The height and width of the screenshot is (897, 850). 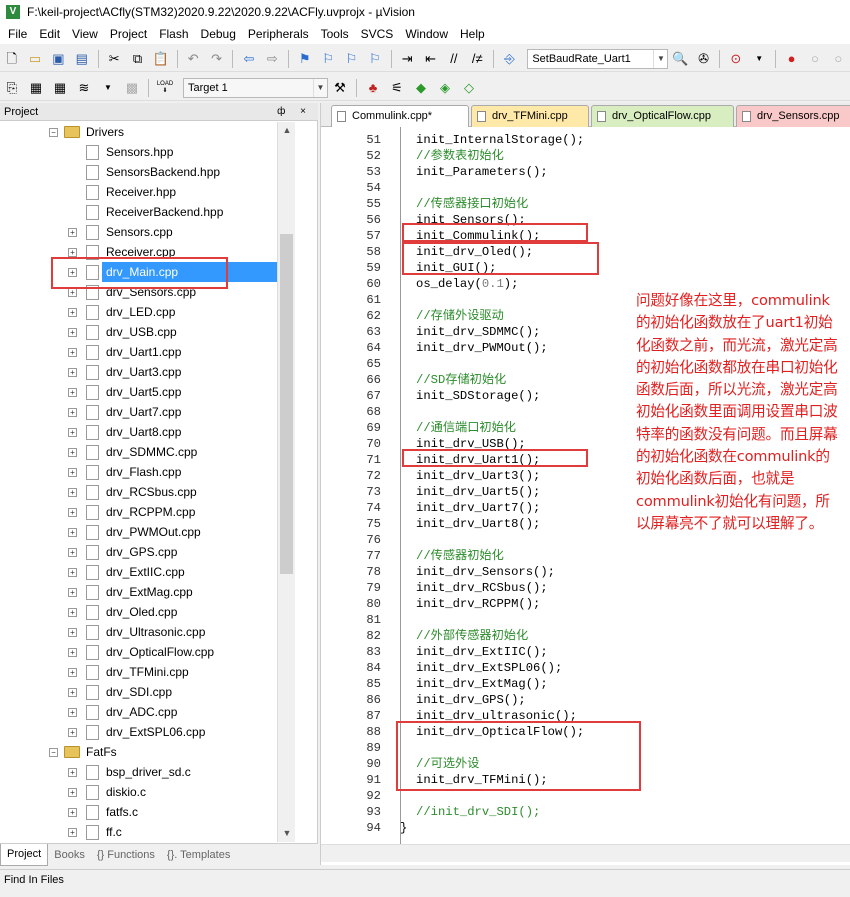 I want to click on menu-file: File, so click(x=16, y=34).